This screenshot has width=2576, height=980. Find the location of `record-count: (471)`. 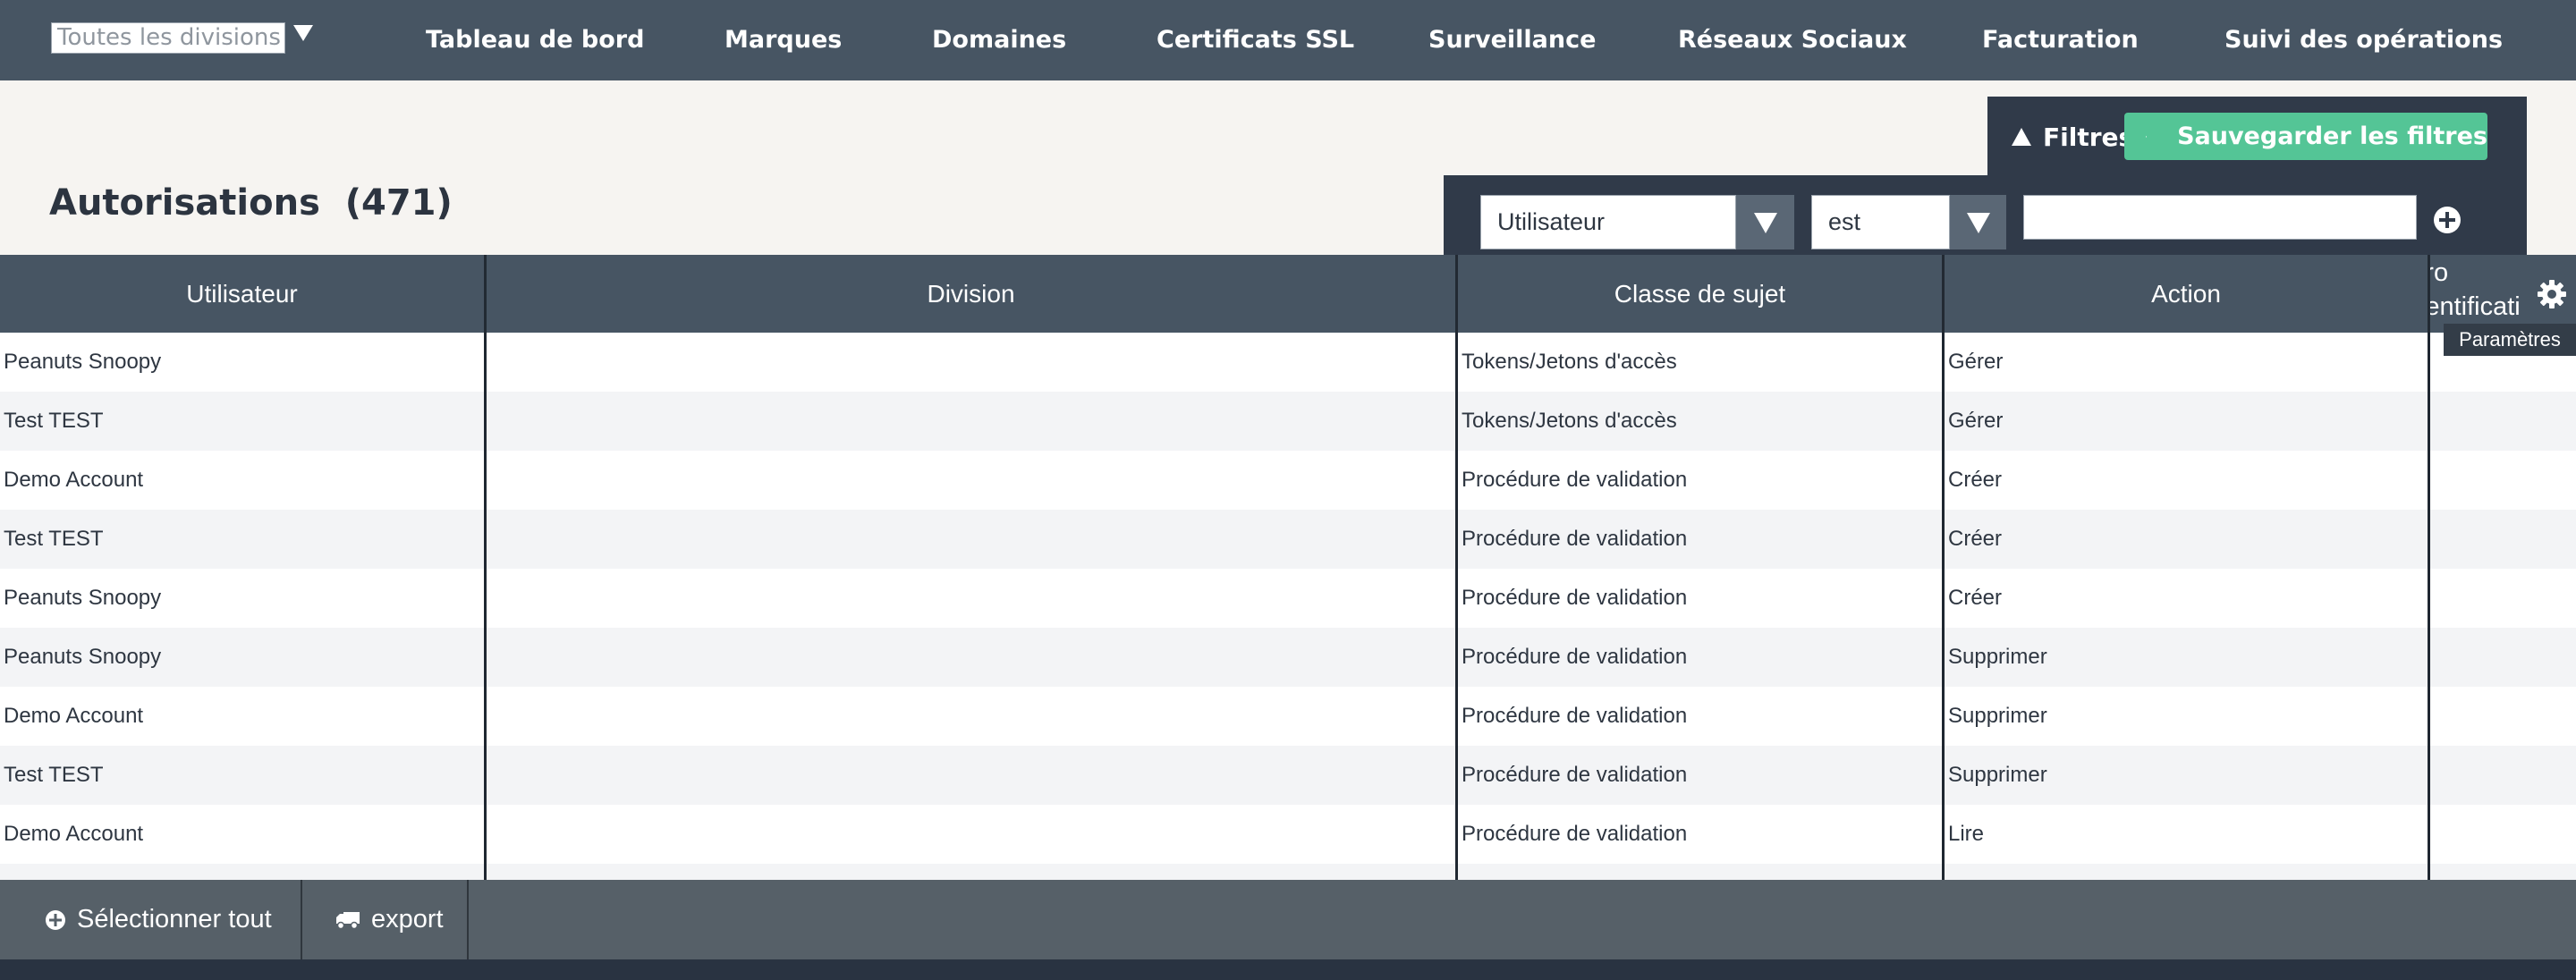

record-count: (471) is located at coordinates (398, 203).